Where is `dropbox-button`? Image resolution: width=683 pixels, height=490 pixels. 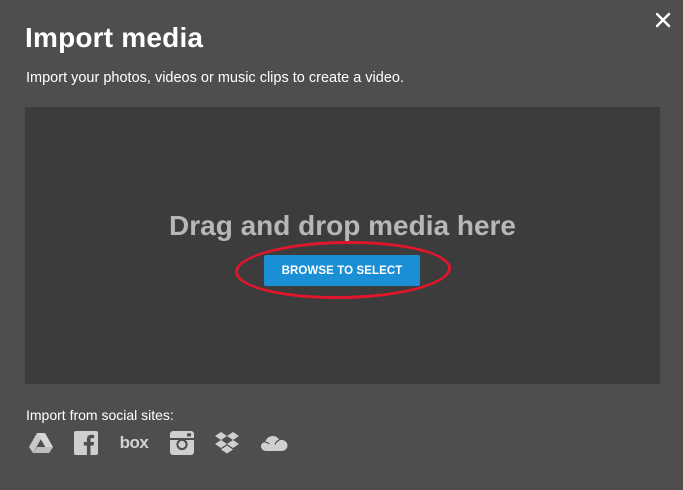
dropbox-button is located at coordinates (227, 443).